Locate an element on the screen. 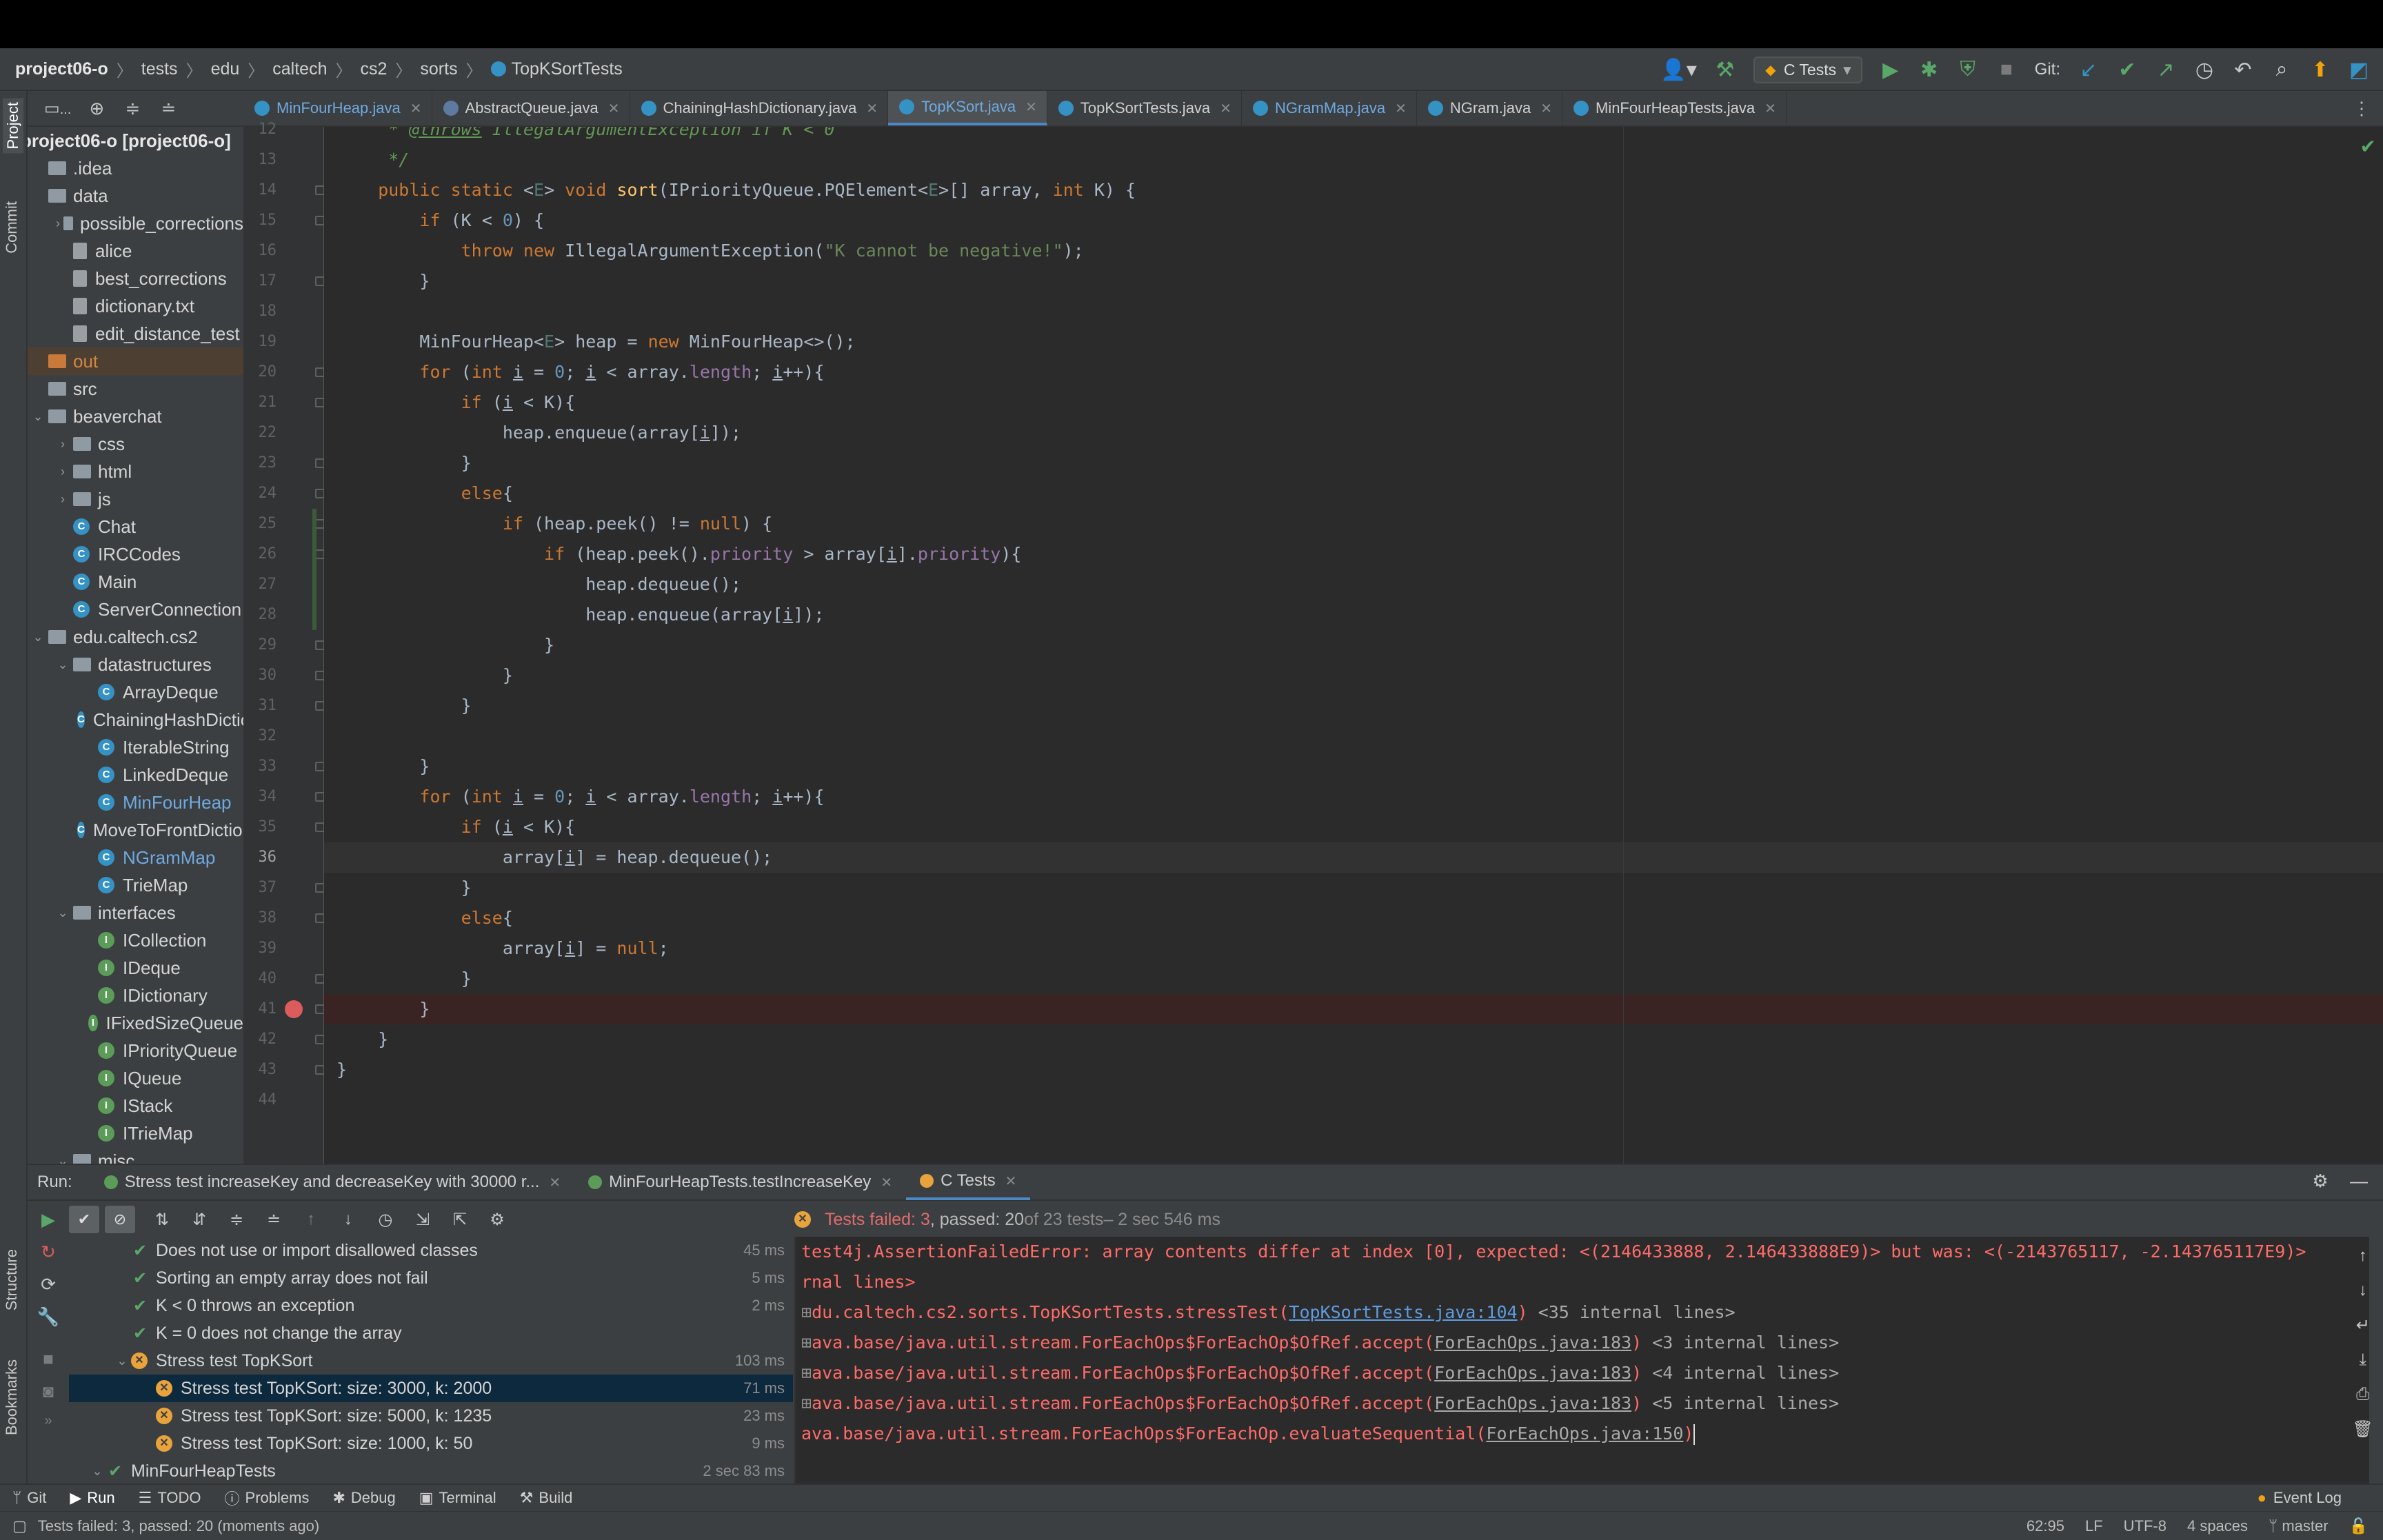 This screenshot has height=1540, width=2383. project-tree-item: › css is located at coordinates (135, 444).